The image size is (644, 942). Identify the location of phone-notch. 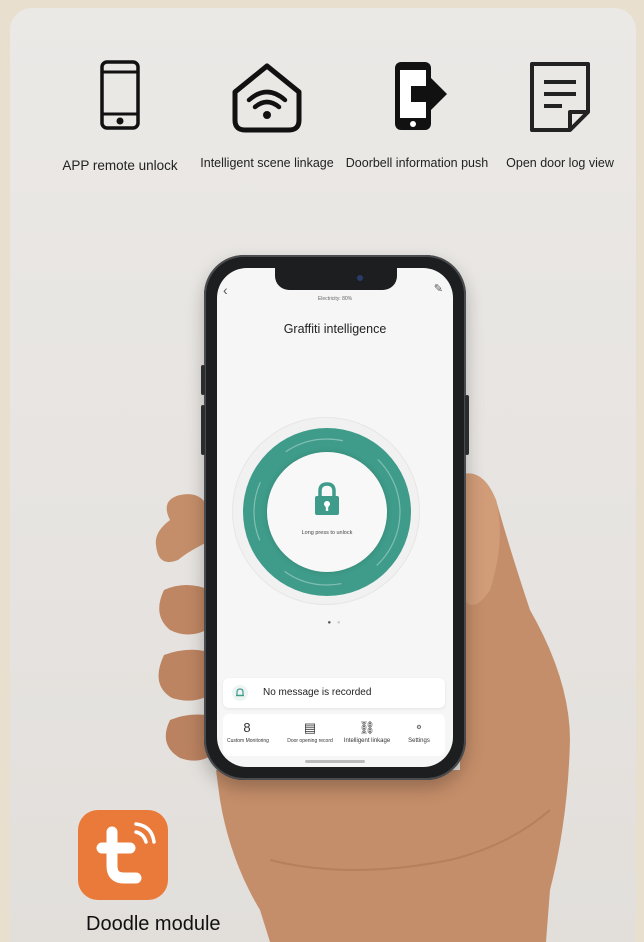
(336, 279).